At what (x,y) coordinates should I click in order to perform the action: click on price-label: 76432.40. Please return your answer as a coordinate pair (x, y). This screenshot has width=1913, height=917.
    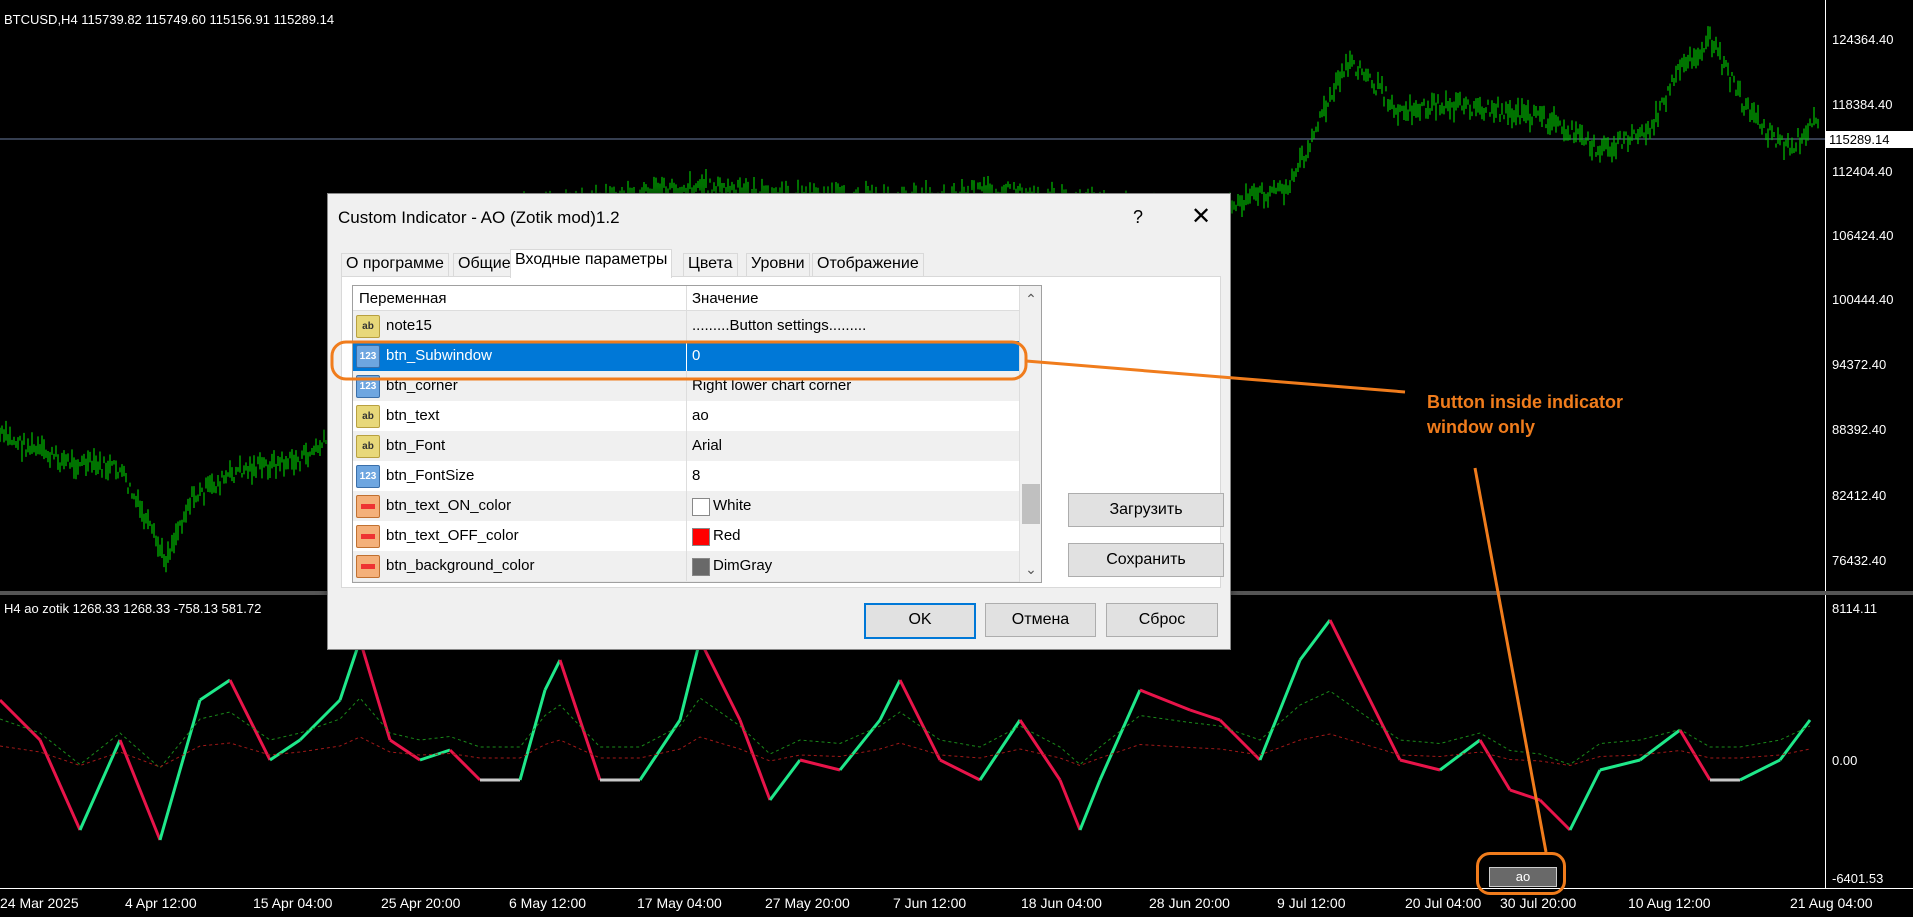
    Looking at the image, I should click on (1859, 560).